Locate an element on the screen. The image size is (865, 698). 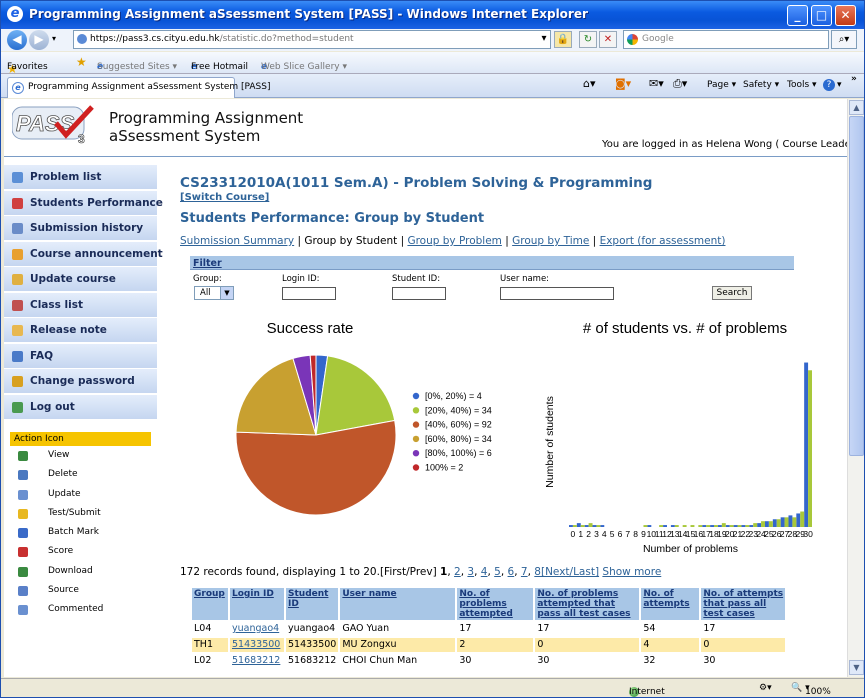
login-id-input is located at coordinates (309, 293).